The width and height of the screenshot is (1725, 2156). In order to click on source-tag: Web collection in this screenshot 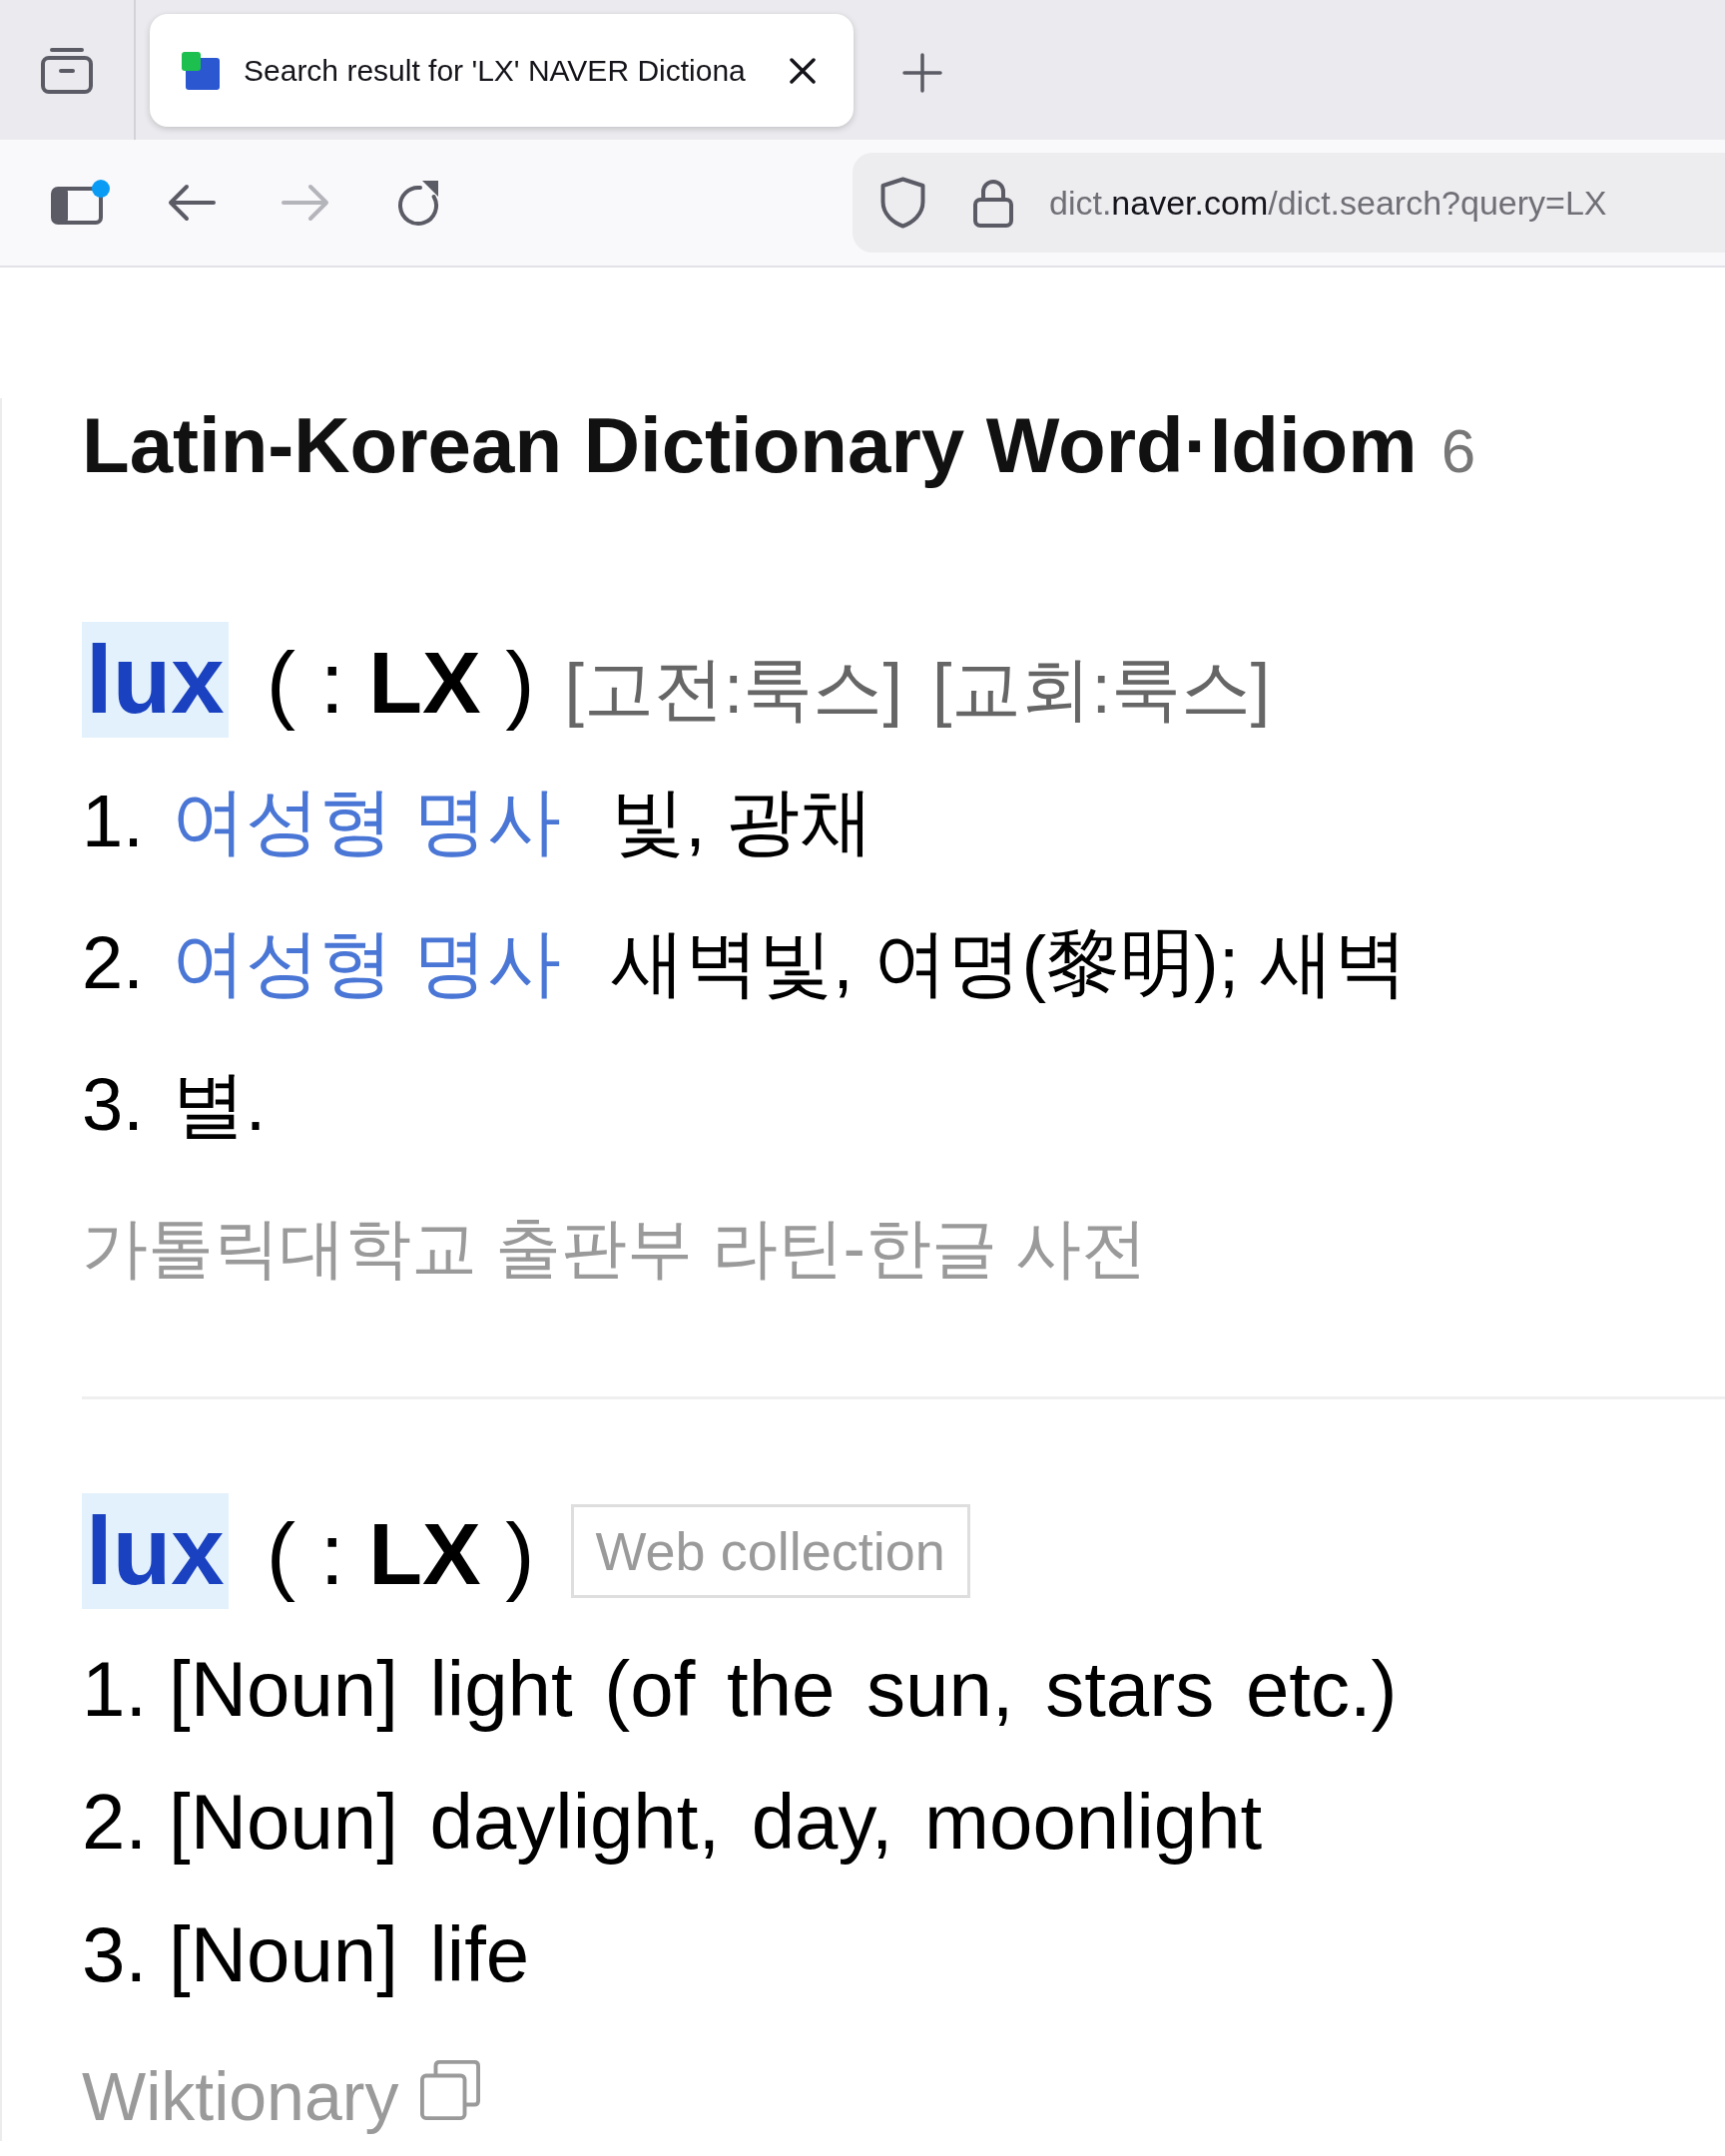, I will do `click(770, 1551)`.